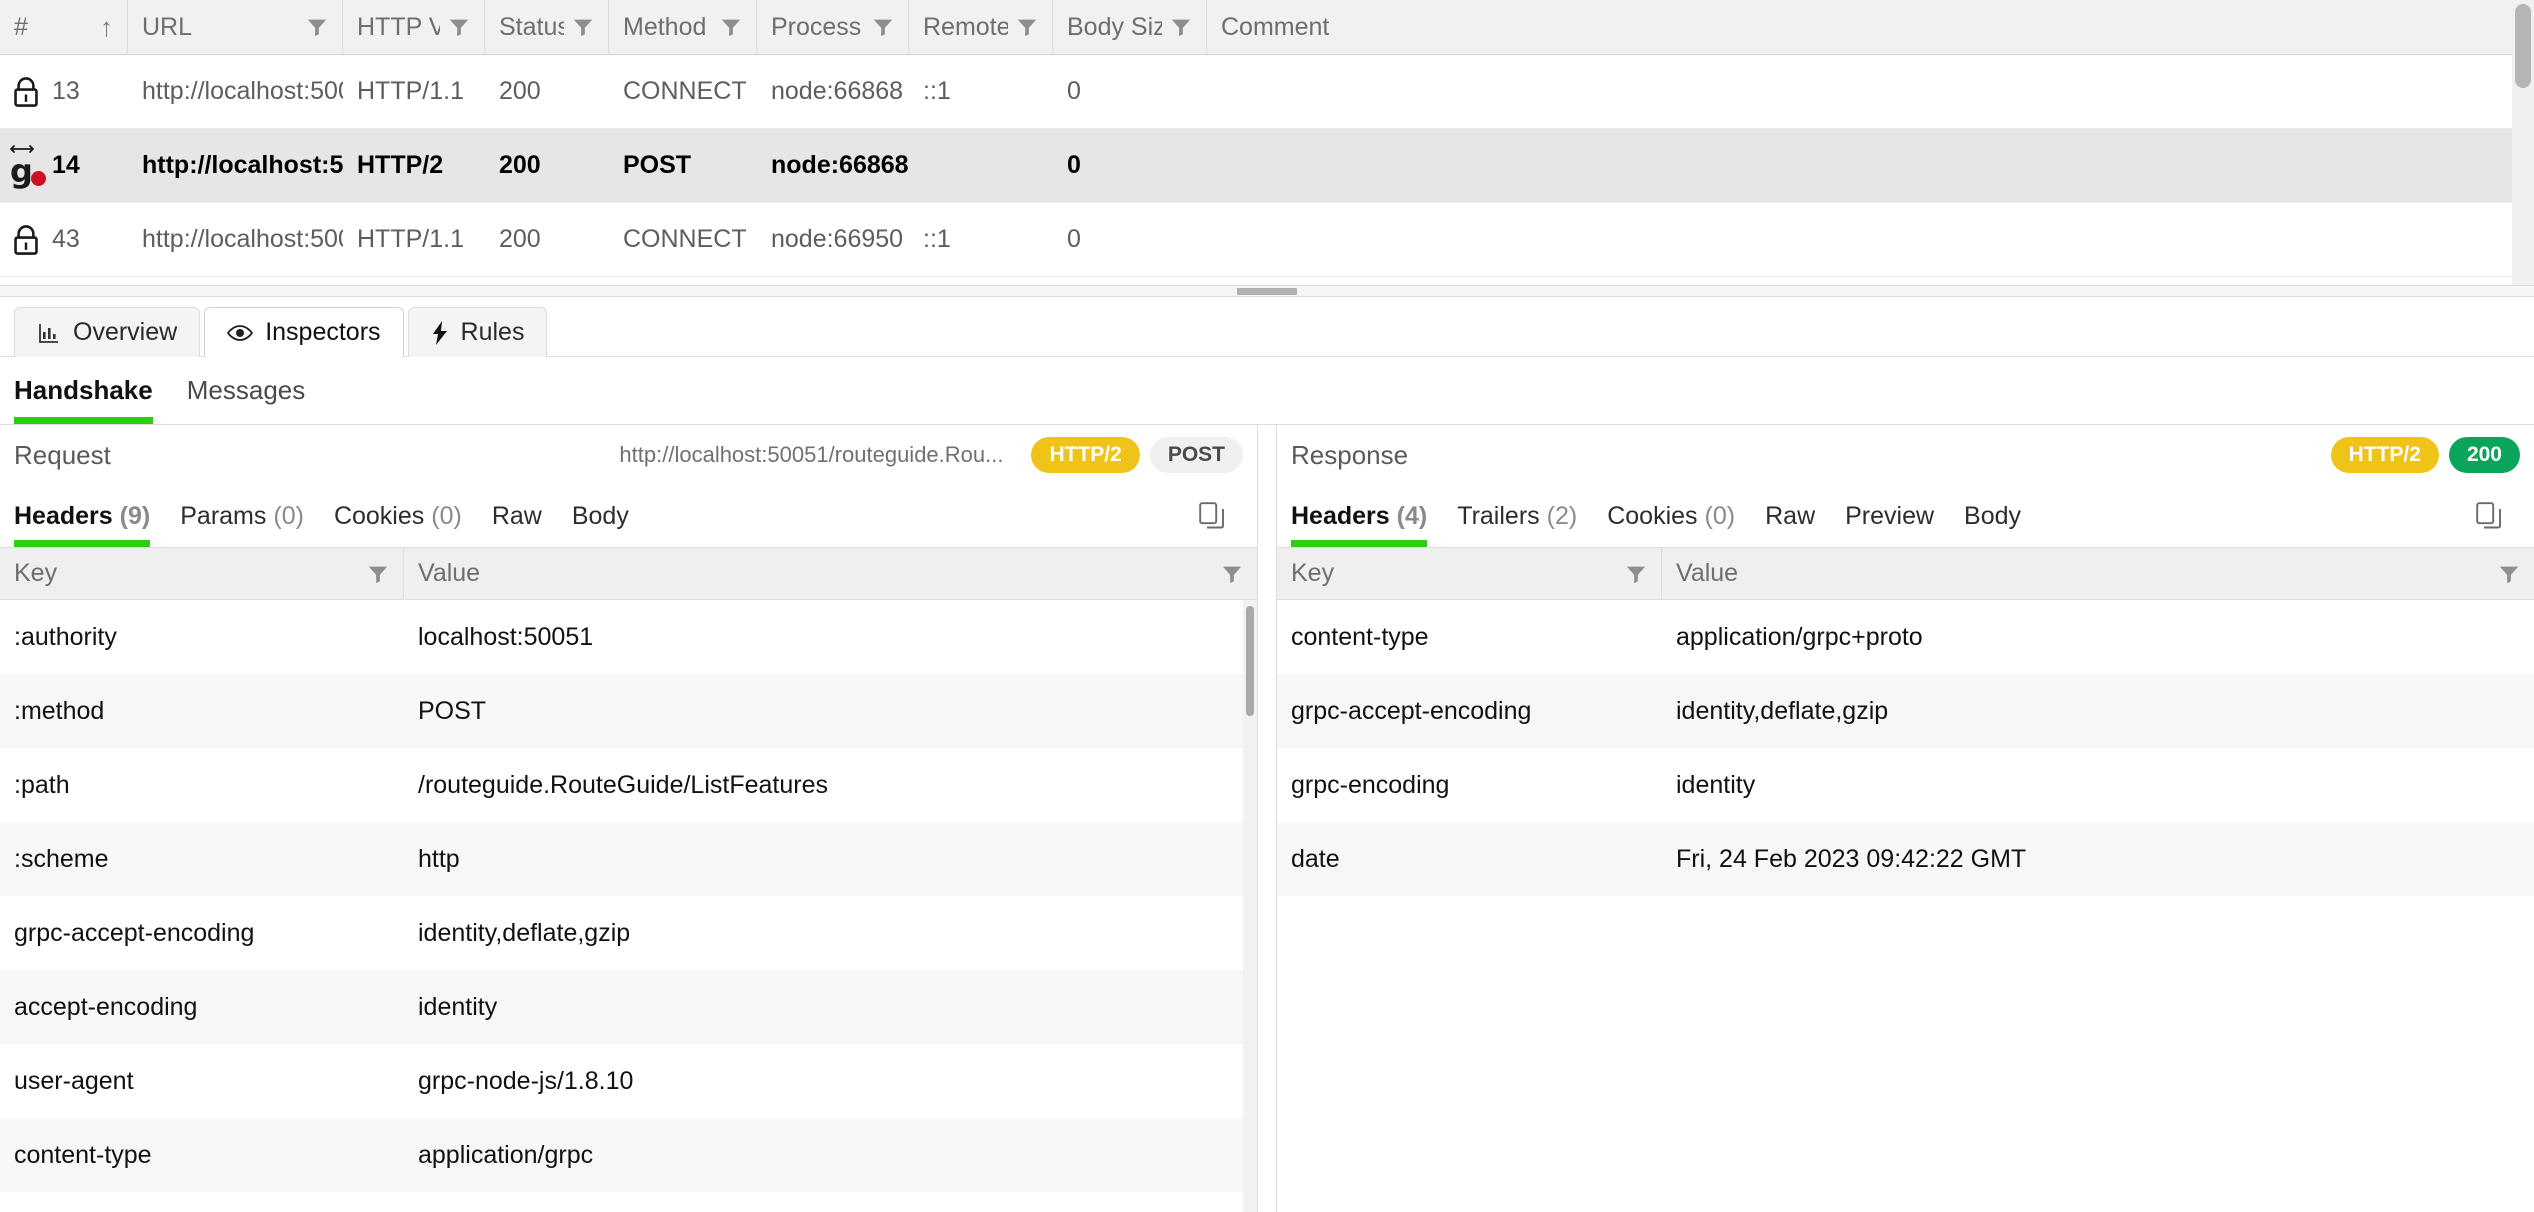  I want to click on sub-tab-label: Handshake, so click(83, 390).